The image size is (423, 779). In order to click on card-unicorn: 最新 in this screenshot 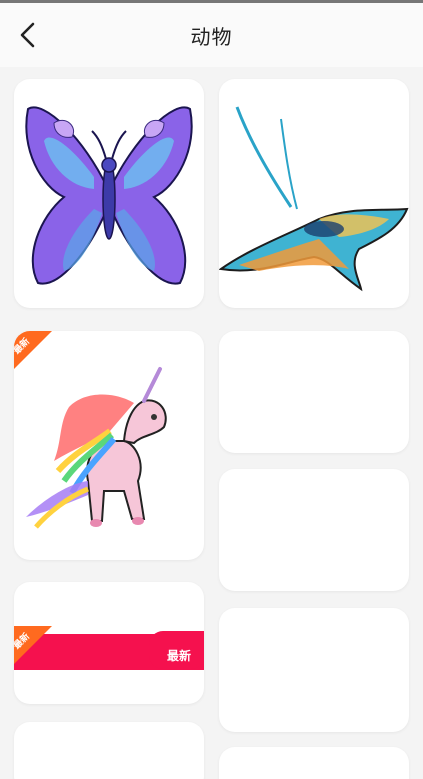, I will do `click(109, 445)`.